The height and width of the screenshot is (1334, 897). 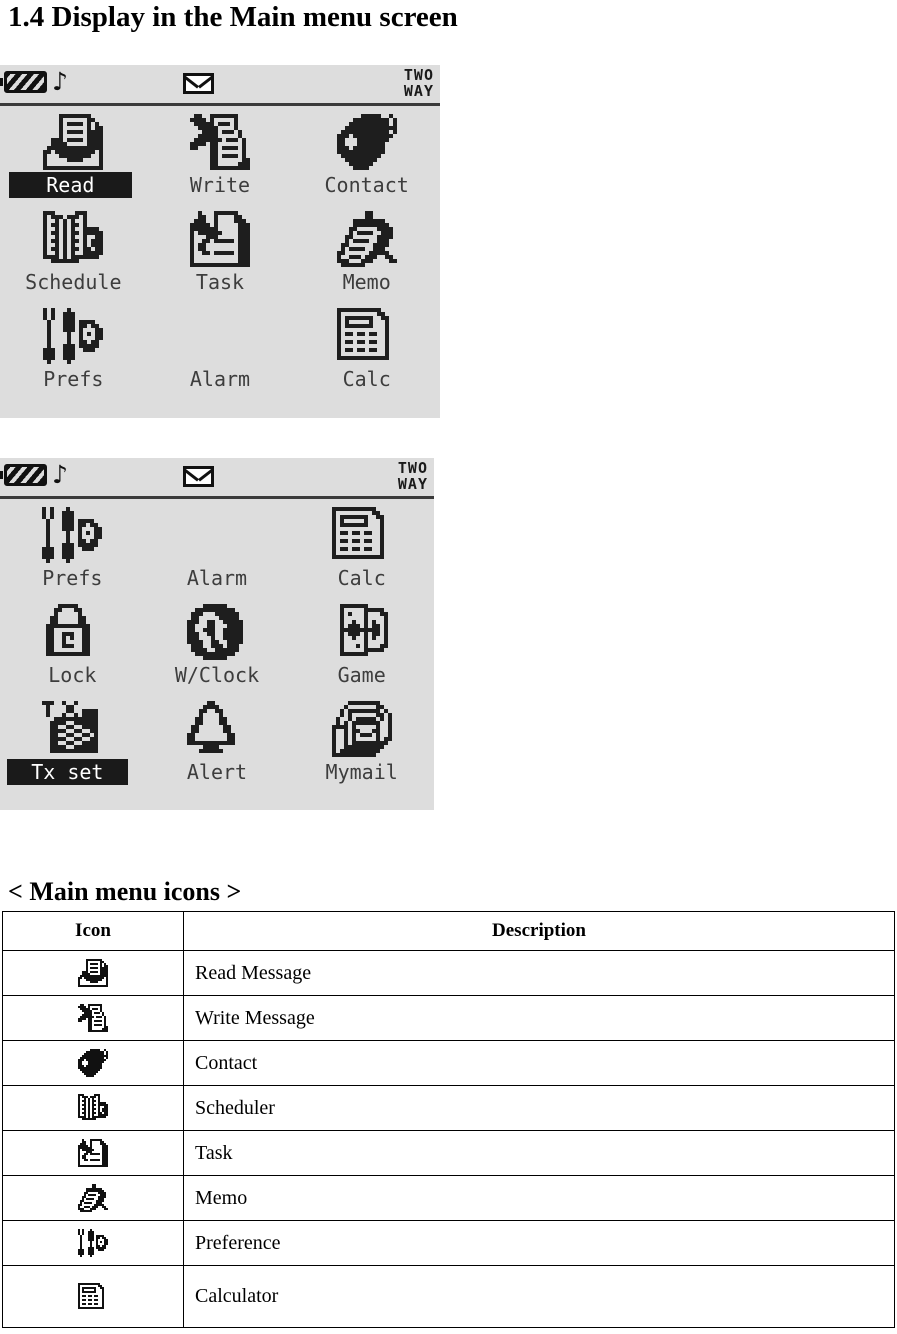 What do you see at coordinates (72, 729) in the screenshot?
I see `tx-setting-envelope-icon` at bounding box center [72, 729].